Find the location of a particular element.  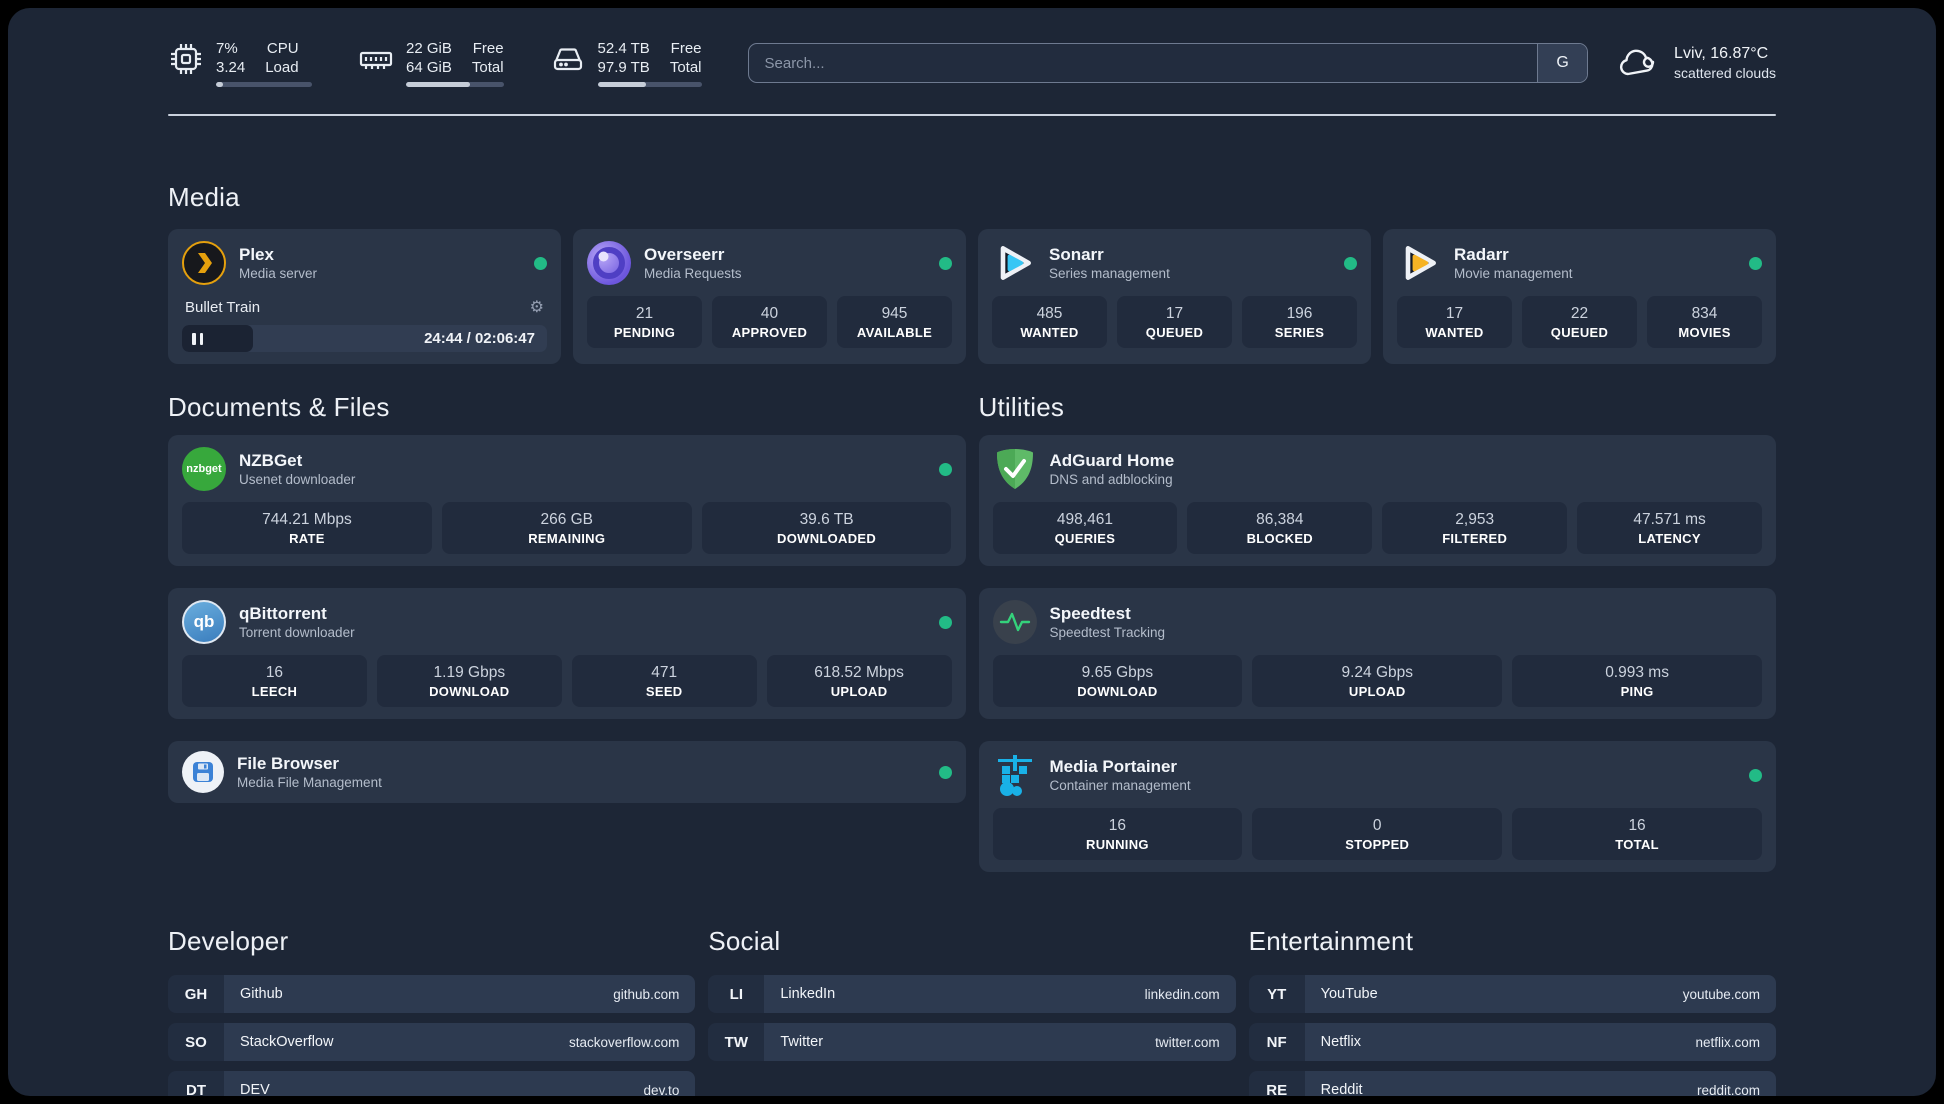

media-section-title: Media is located at coordinates (204, 197).